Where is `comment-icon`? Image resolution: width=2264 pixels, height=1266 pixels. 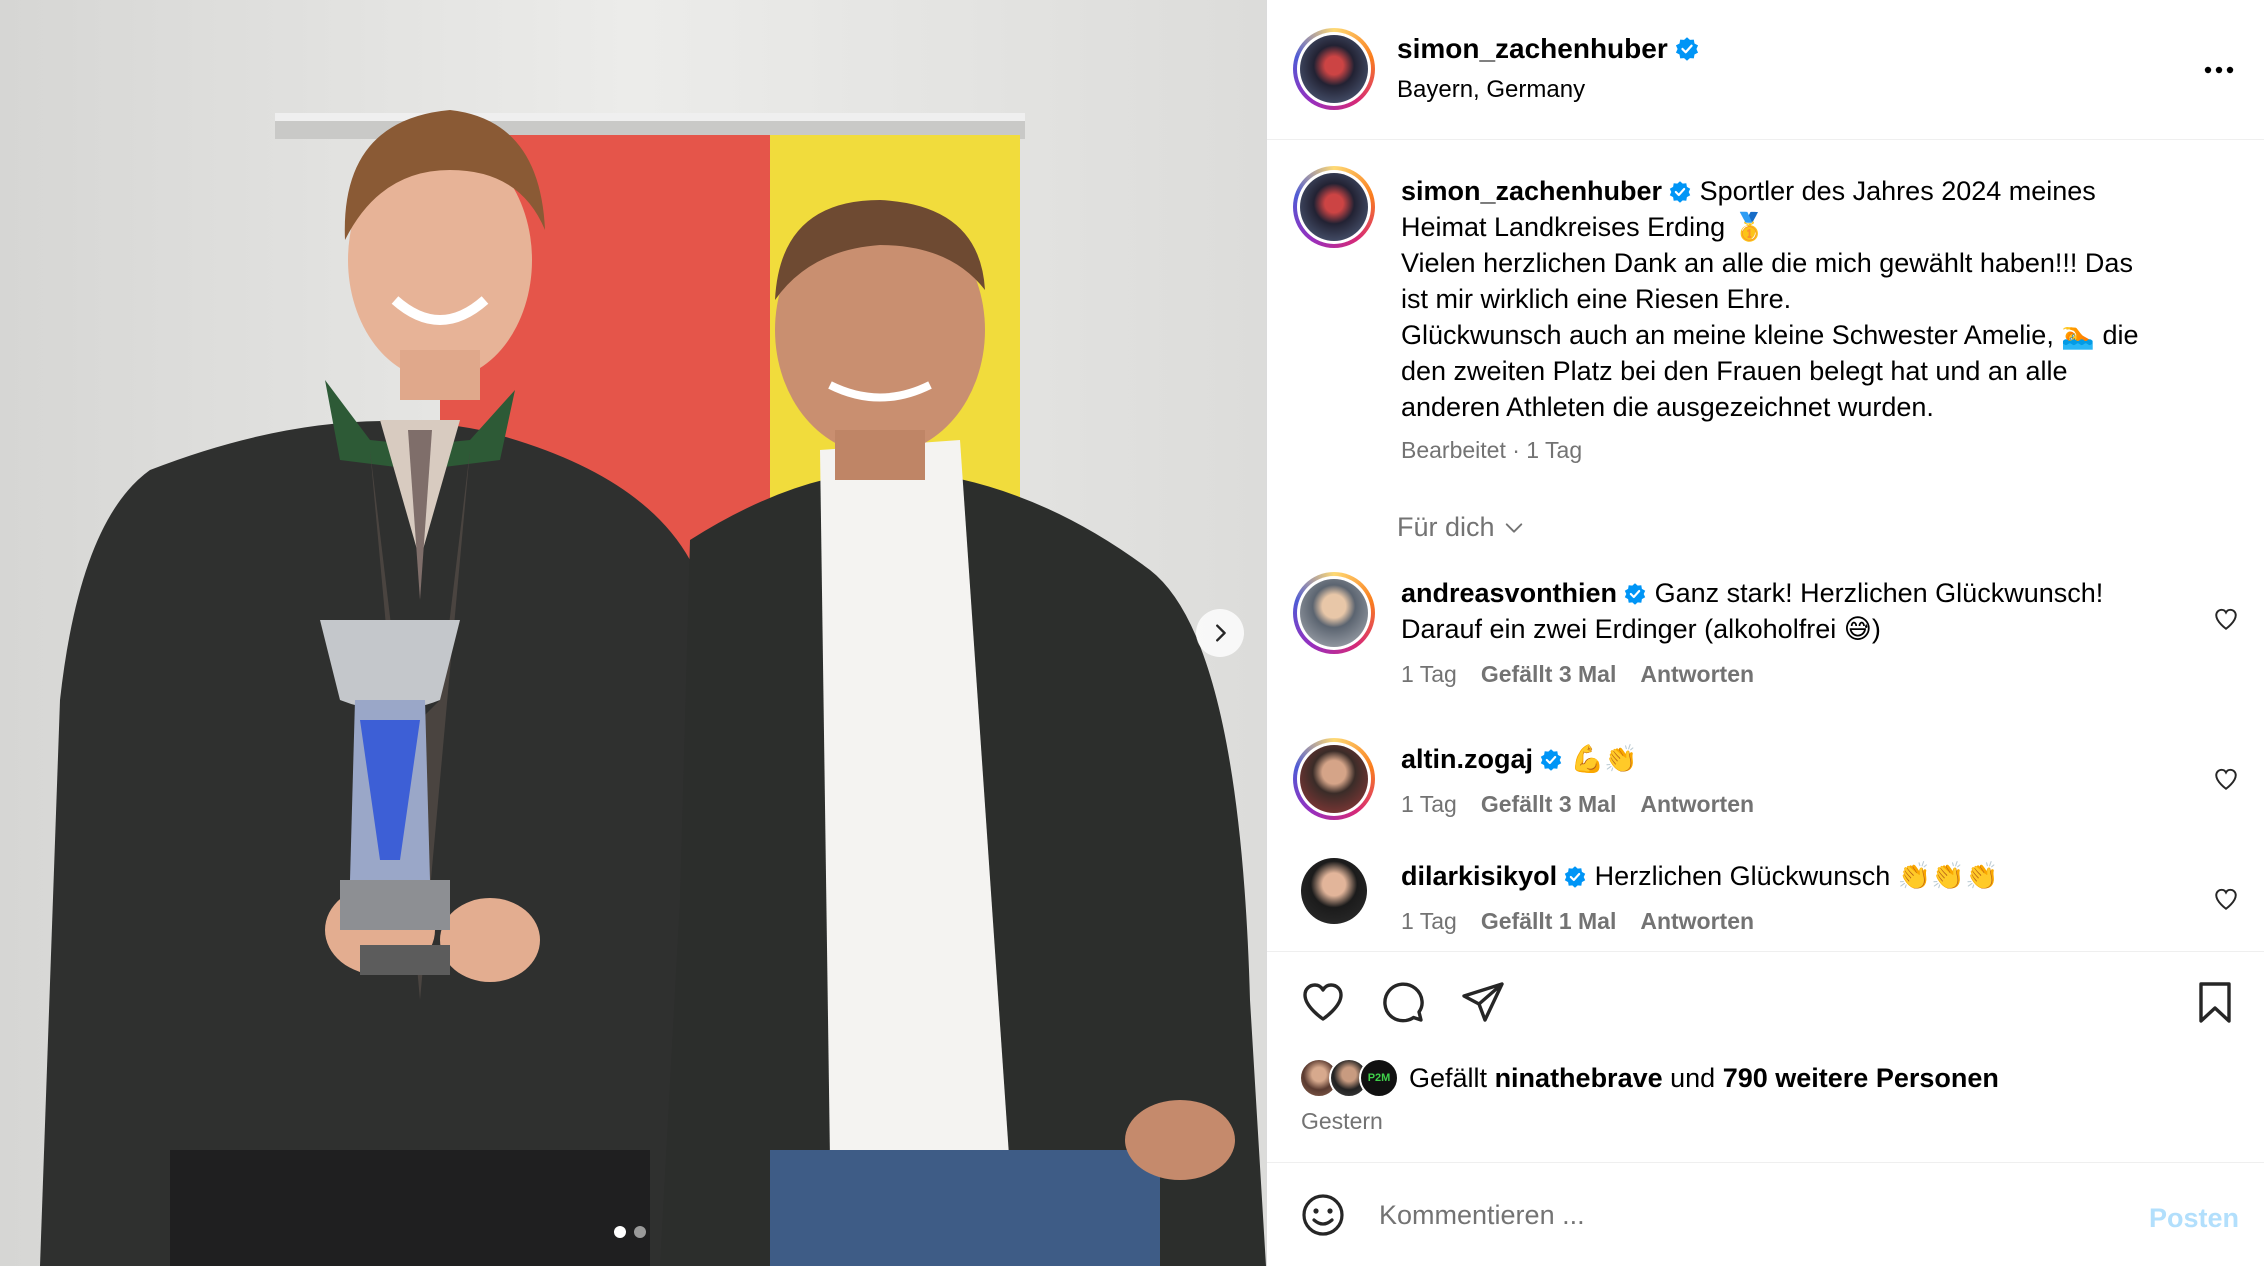 comment-icon is located at coordinates (1403, 1002).